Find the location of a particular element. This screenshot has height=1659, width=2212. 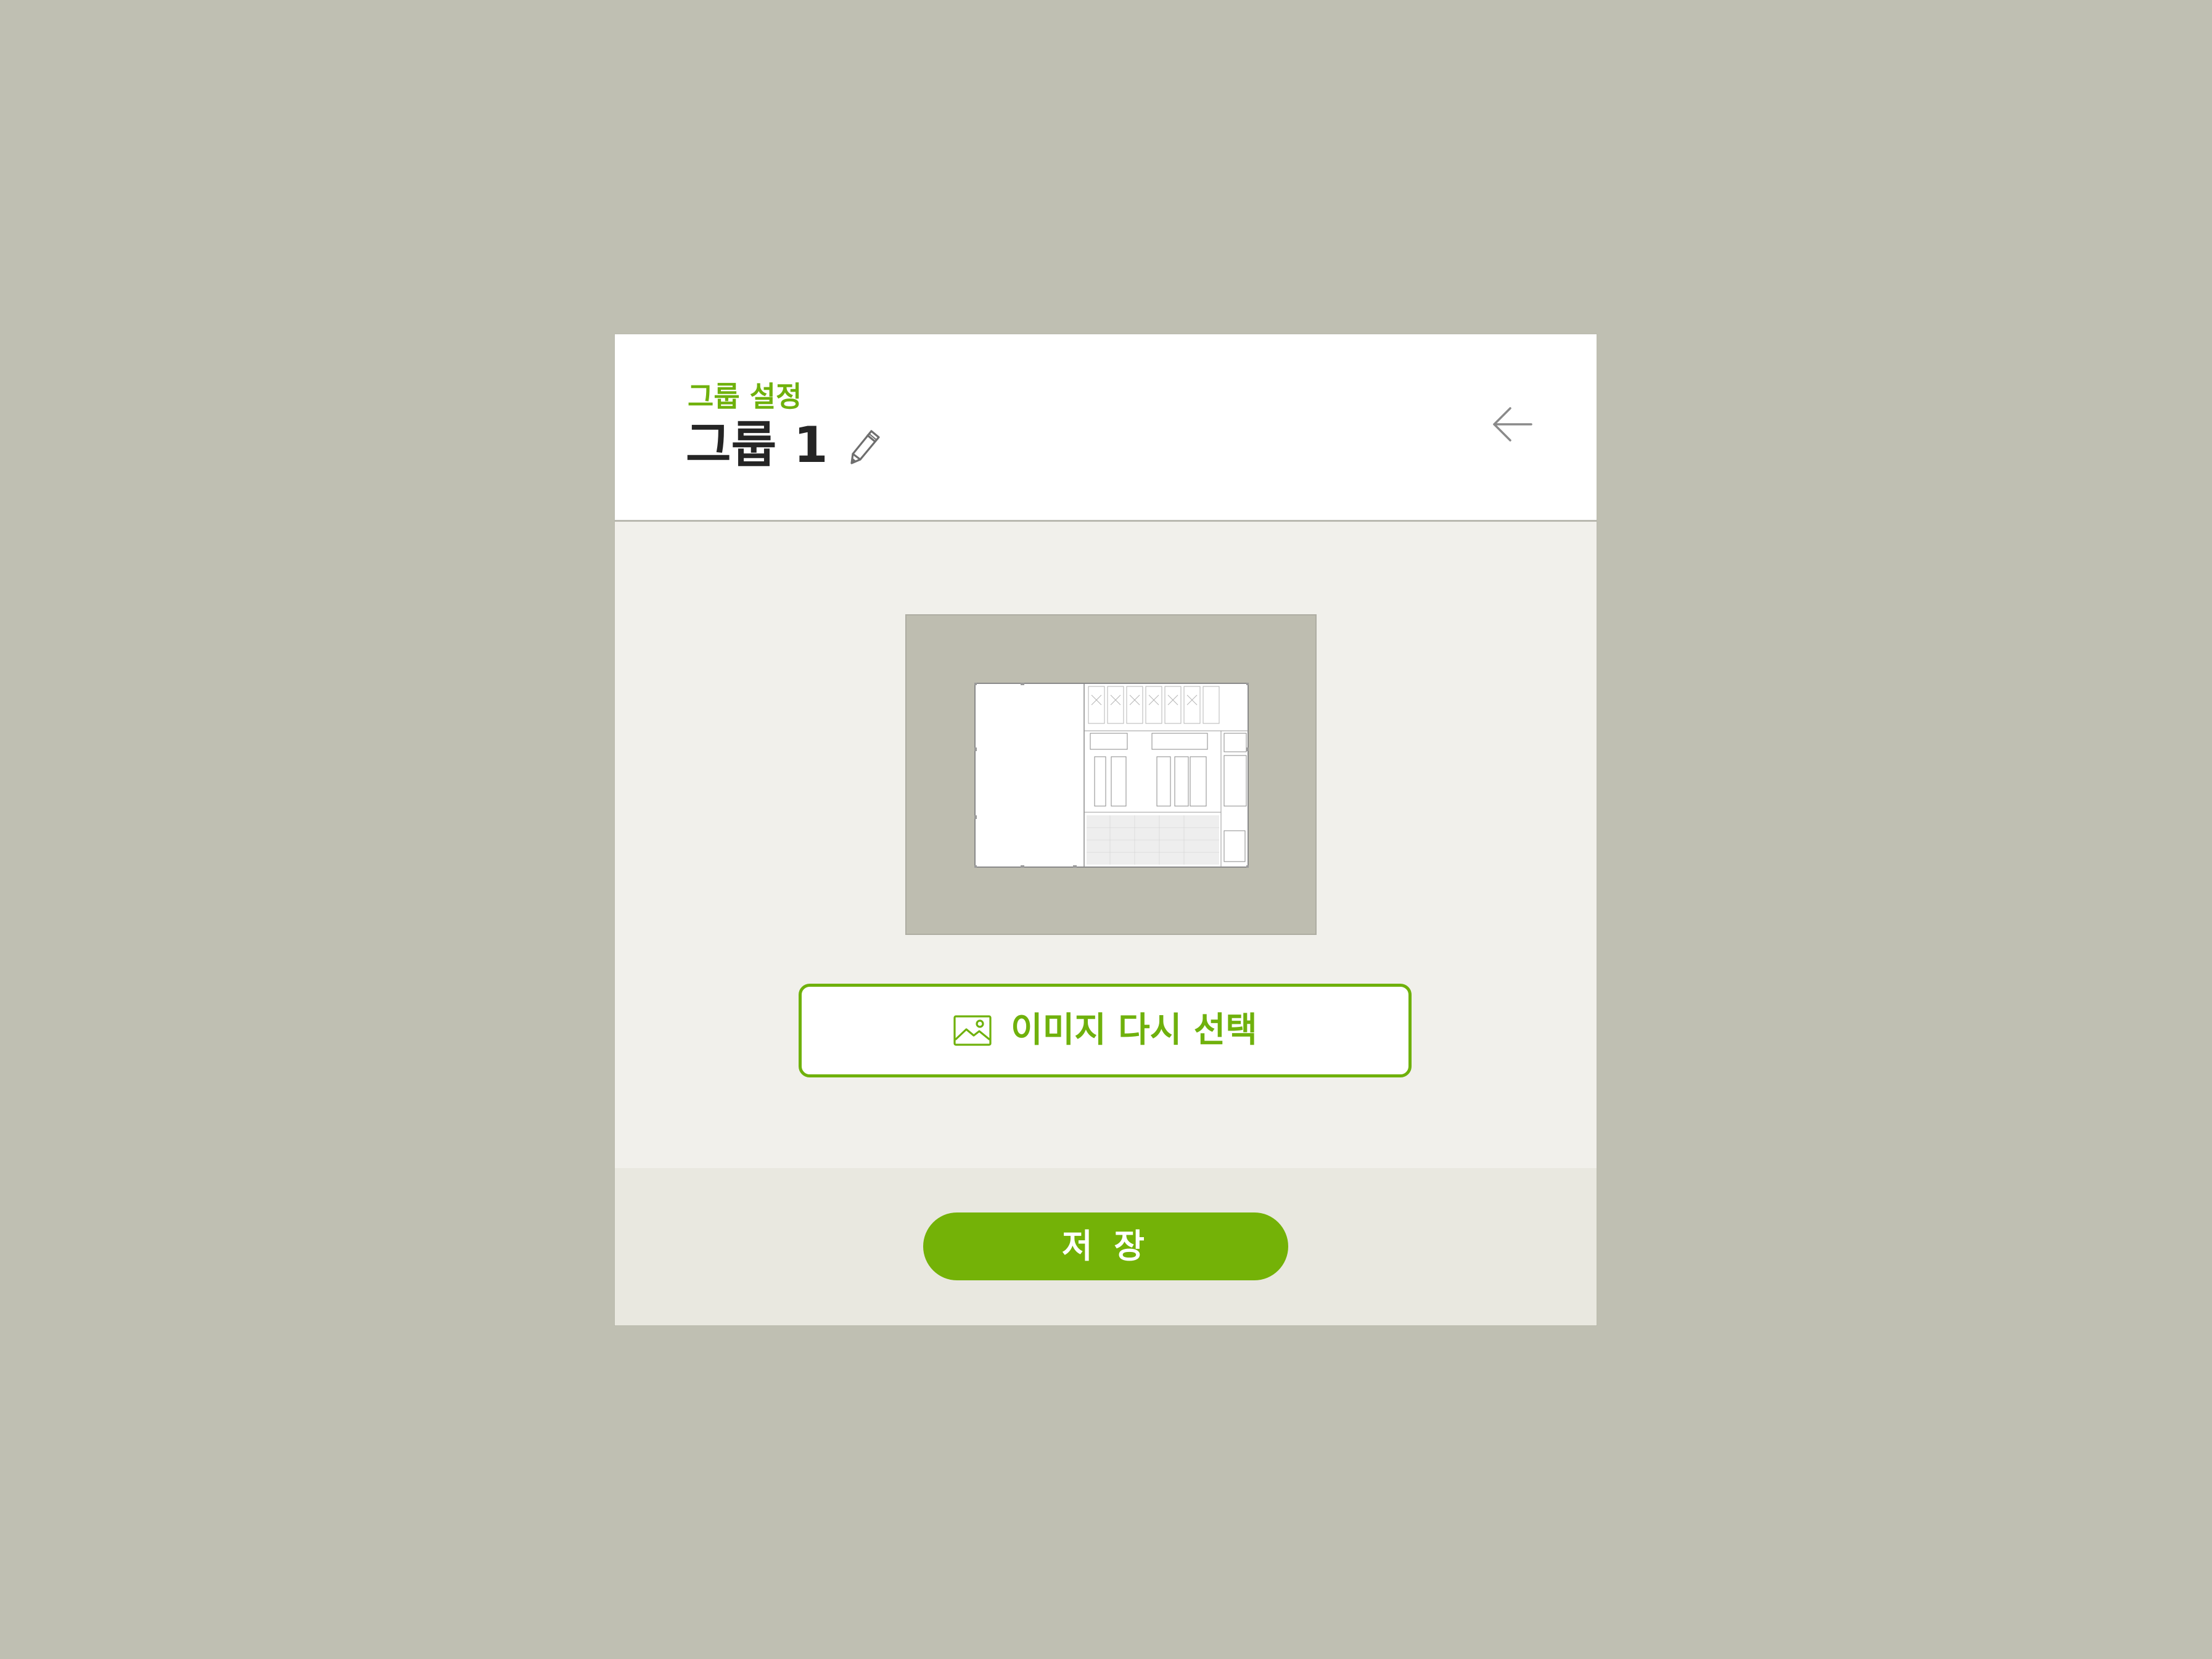

save-button-label: 저 장 is located at coordinates (1105, 1246).